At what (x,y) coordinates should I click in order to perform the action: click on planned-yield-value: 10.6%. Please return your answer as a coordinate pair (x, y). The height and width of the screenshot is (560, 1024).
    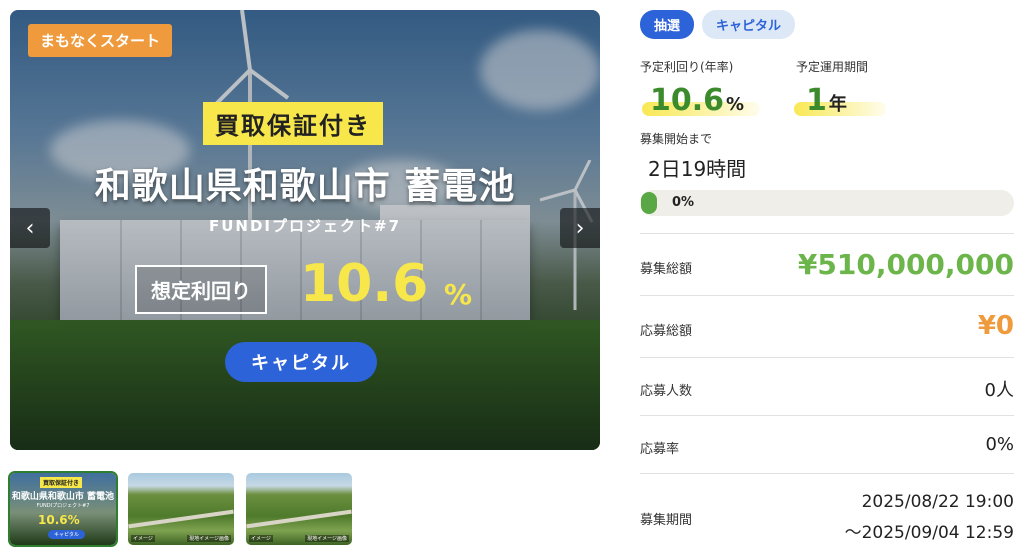
    Looking at the image, I should click on (697, 101).